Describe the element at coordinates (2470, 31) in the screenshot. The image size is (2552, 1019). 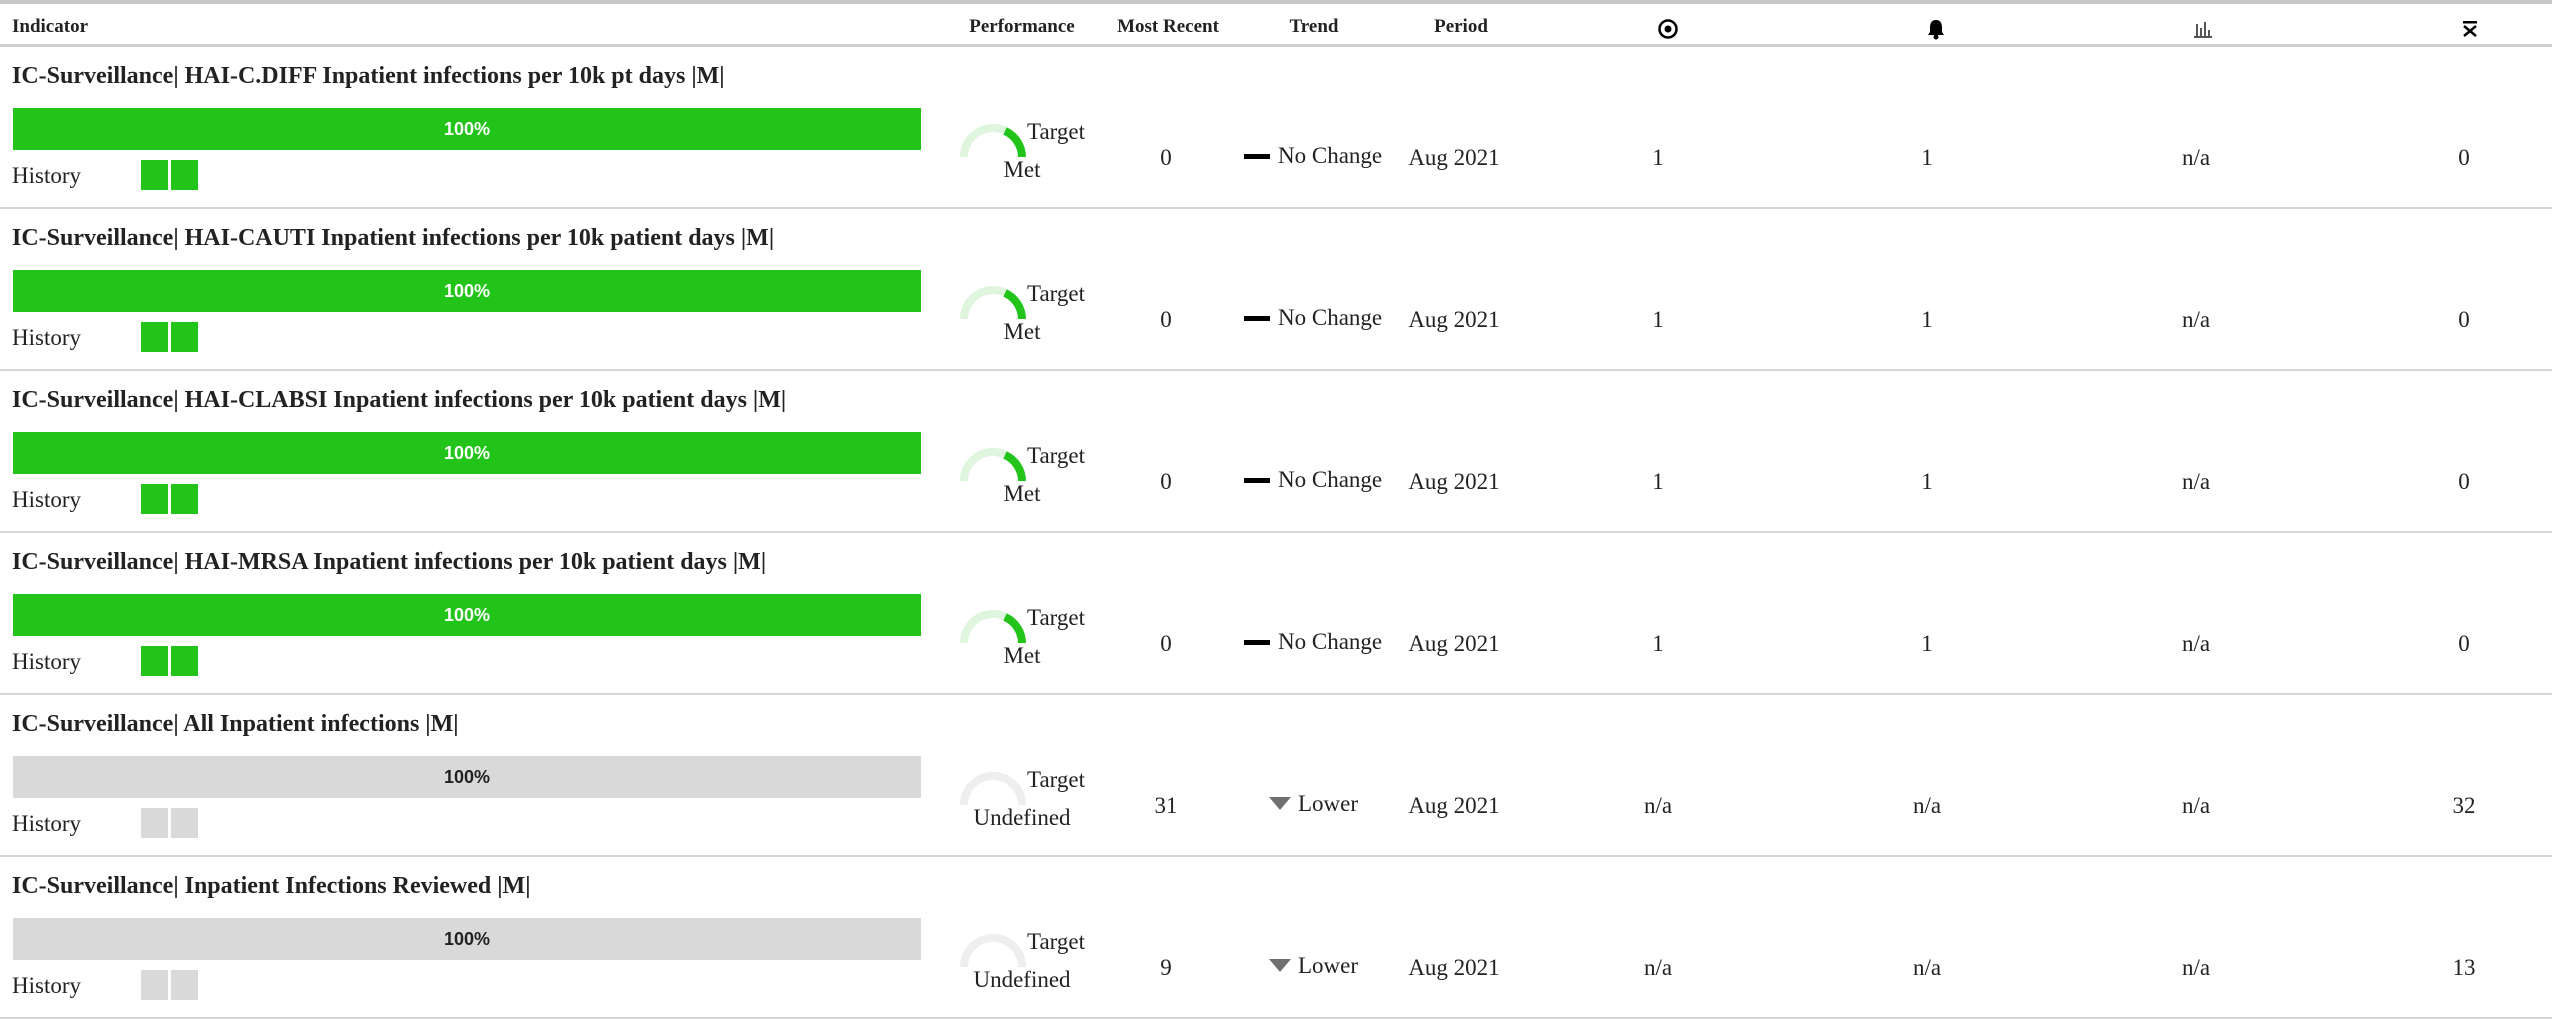
I see `collapse-icon` at that location.